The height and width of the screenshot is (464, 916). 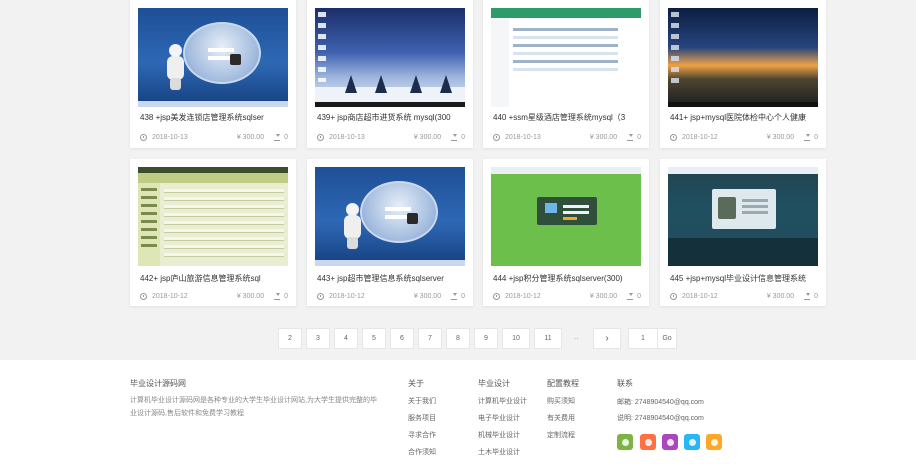 What do you see at coordinates (290, 338) in the screenshot?
I see `page-button: 2` at bounding box center [290, 338].